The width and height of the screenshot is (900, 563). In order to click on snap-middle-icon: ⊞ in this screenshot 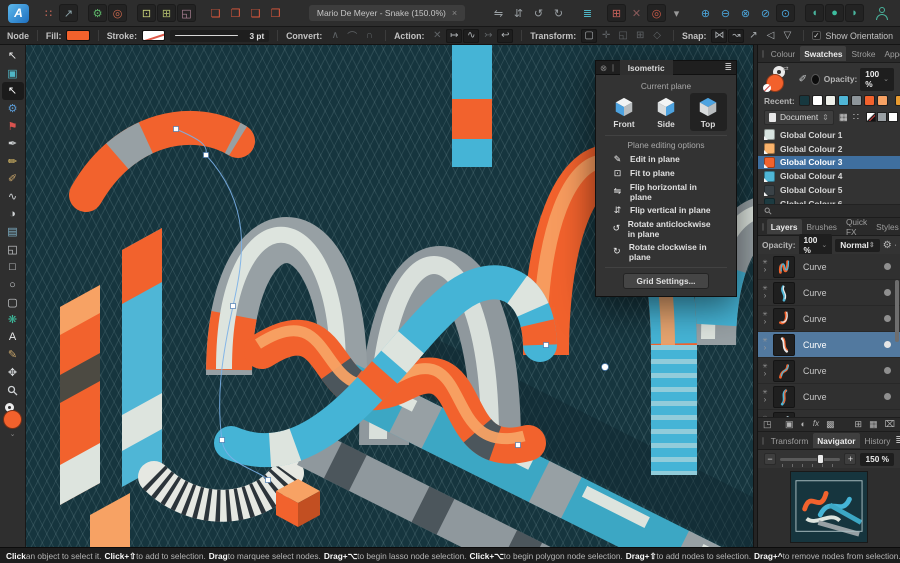, I will do `click(166, 13)`.